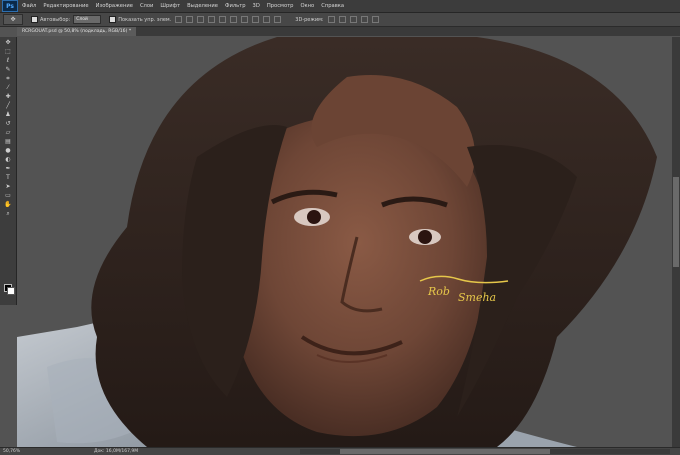 The image size is (680, 455). Describe the element at coordinates (309, 19) in the screenshot. I see `mode-3d-label: 3D-режим:` at that location.